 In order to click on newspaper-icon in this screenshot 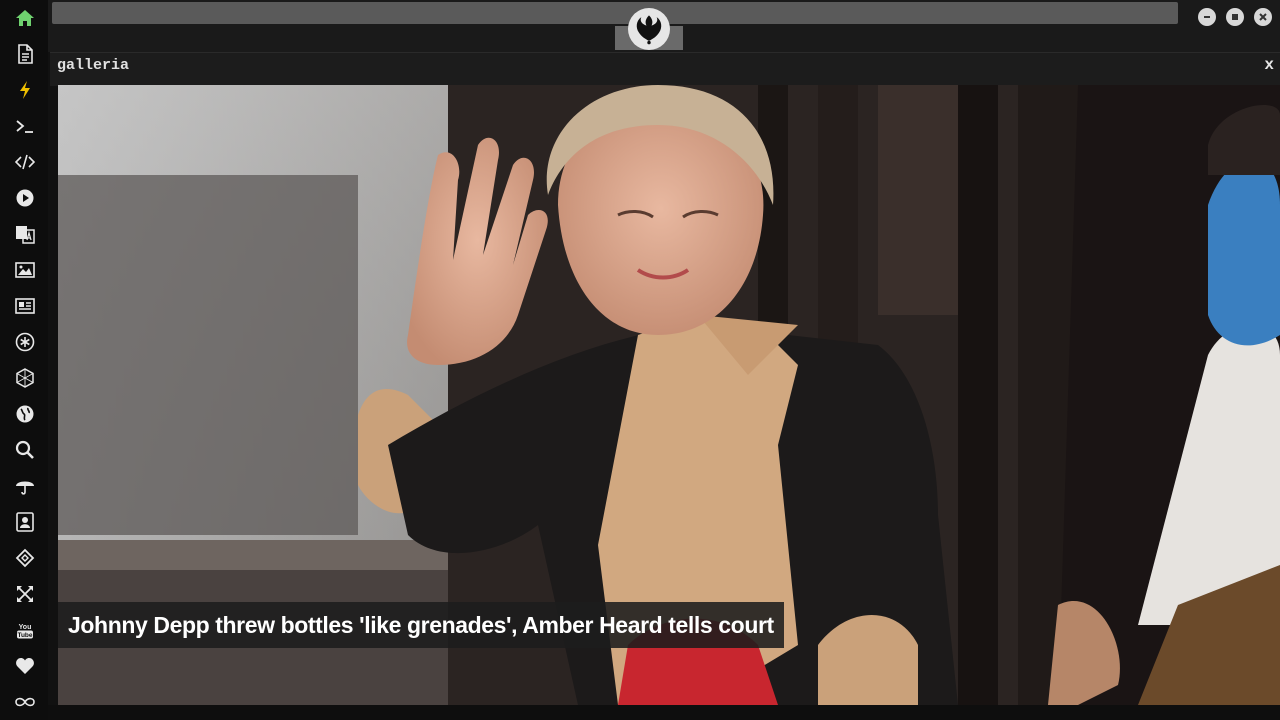, I will do `click(25, 306)`.